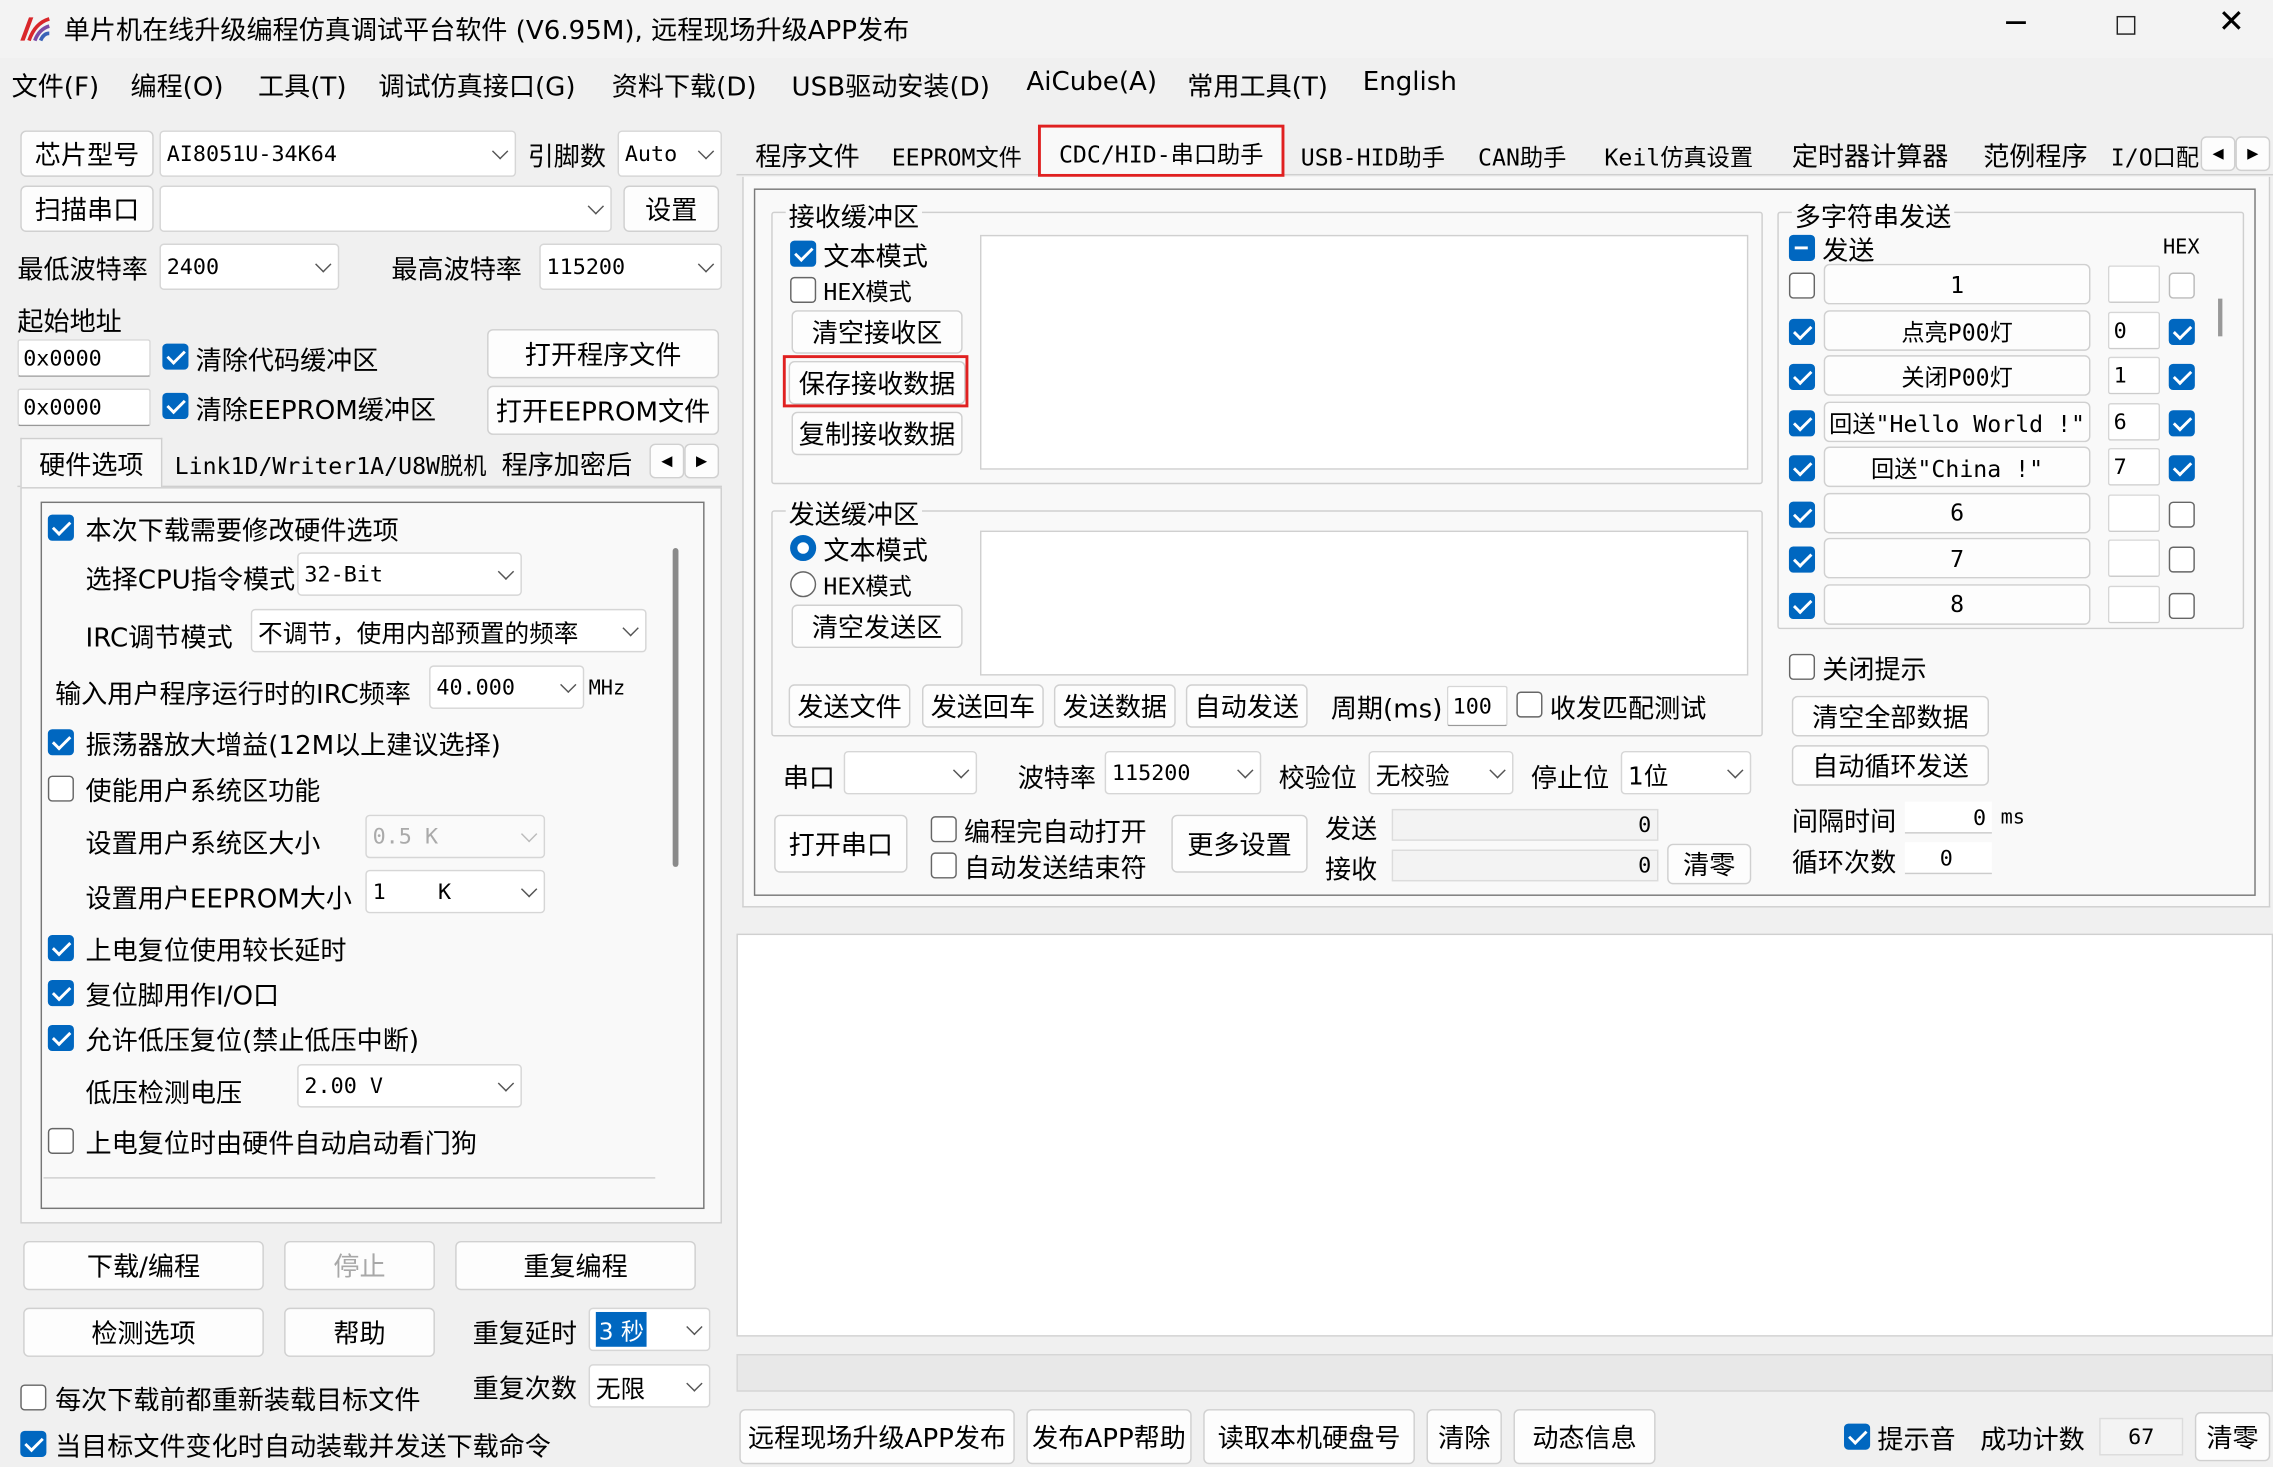  Describe the element at coordinates (1441, 772) in the screenshot. I see `parity-select: 无校验` at that location.